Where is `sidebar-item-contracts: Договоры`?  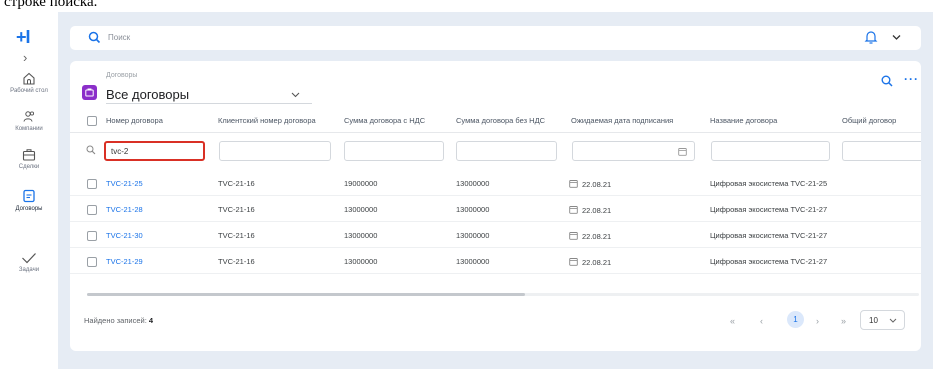 sidebar-item-contracts: Договоры is located at coordinates (29, 200).